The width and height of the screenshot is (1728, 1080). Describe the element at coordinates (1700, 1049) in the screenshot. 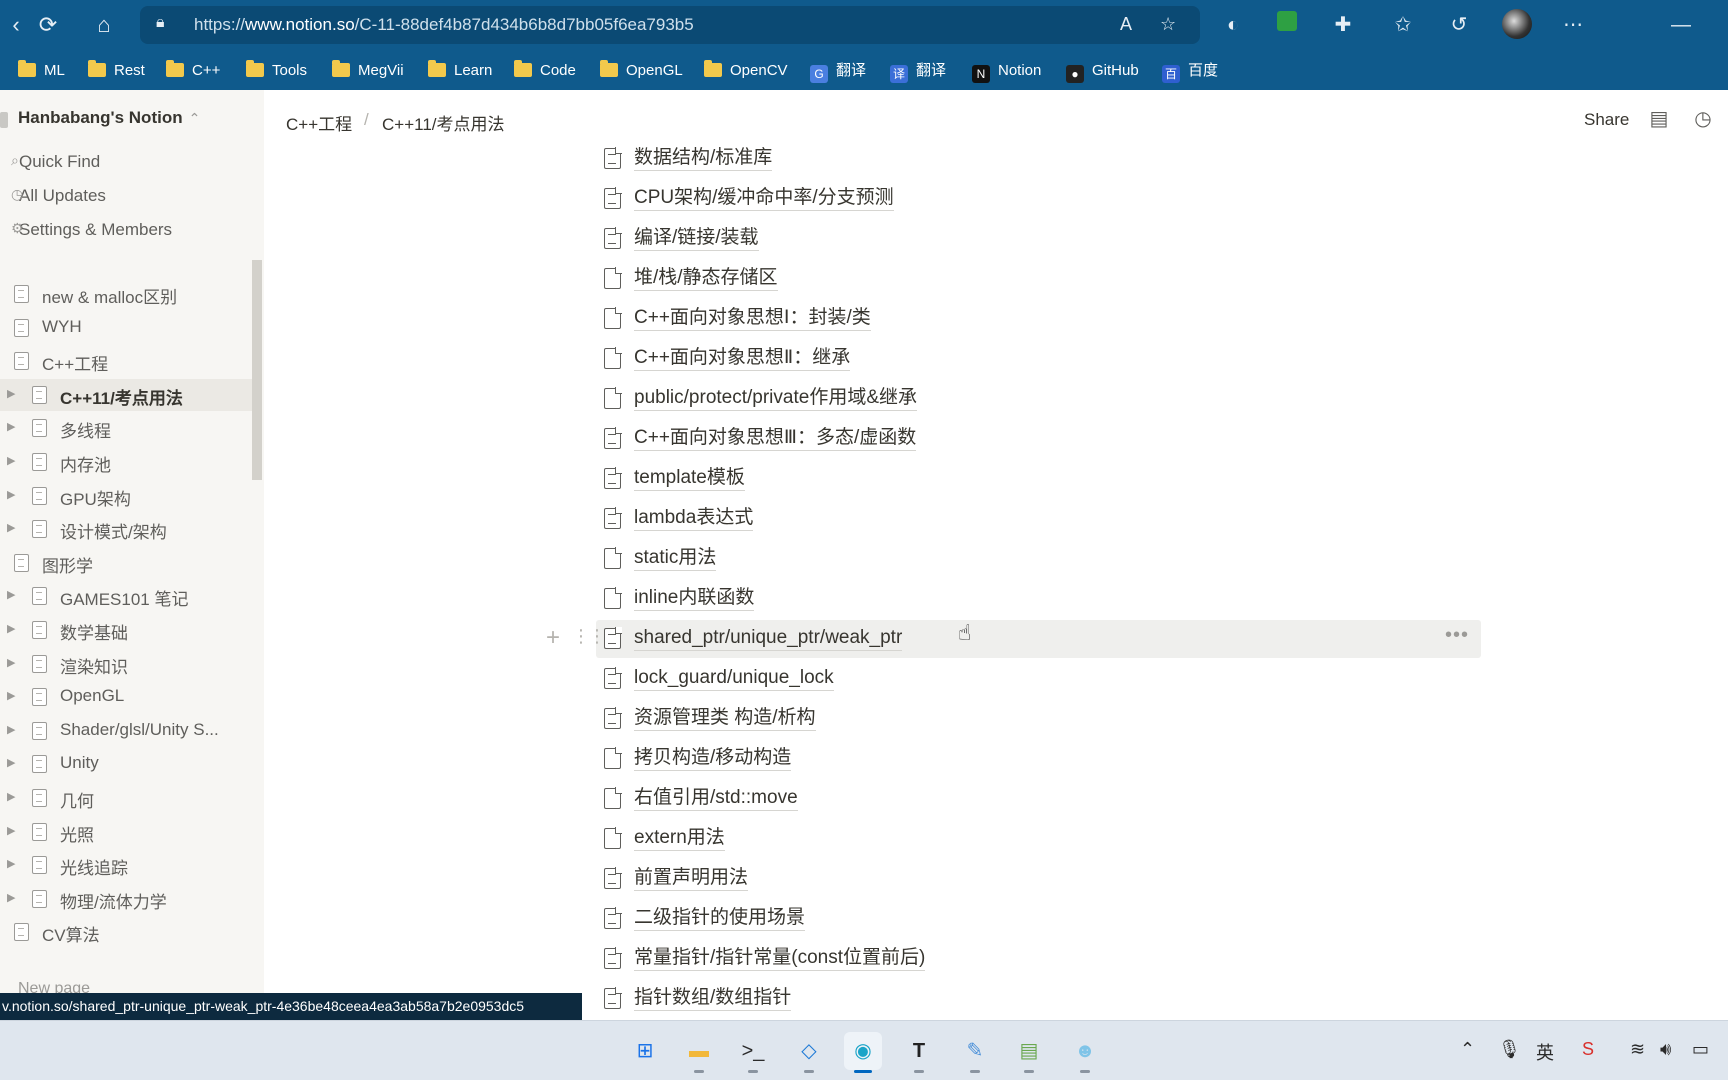

I see `battery-icon: ▭` at that location.